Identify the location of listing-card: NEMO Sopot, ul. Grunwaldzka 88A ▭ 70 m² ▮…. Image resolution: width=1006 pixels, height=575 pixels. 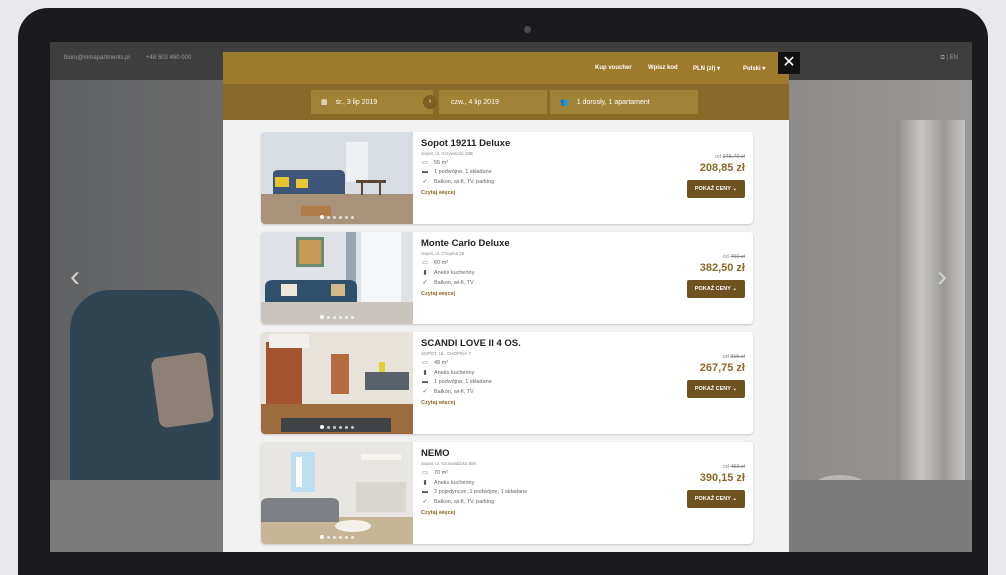
(507, 493).